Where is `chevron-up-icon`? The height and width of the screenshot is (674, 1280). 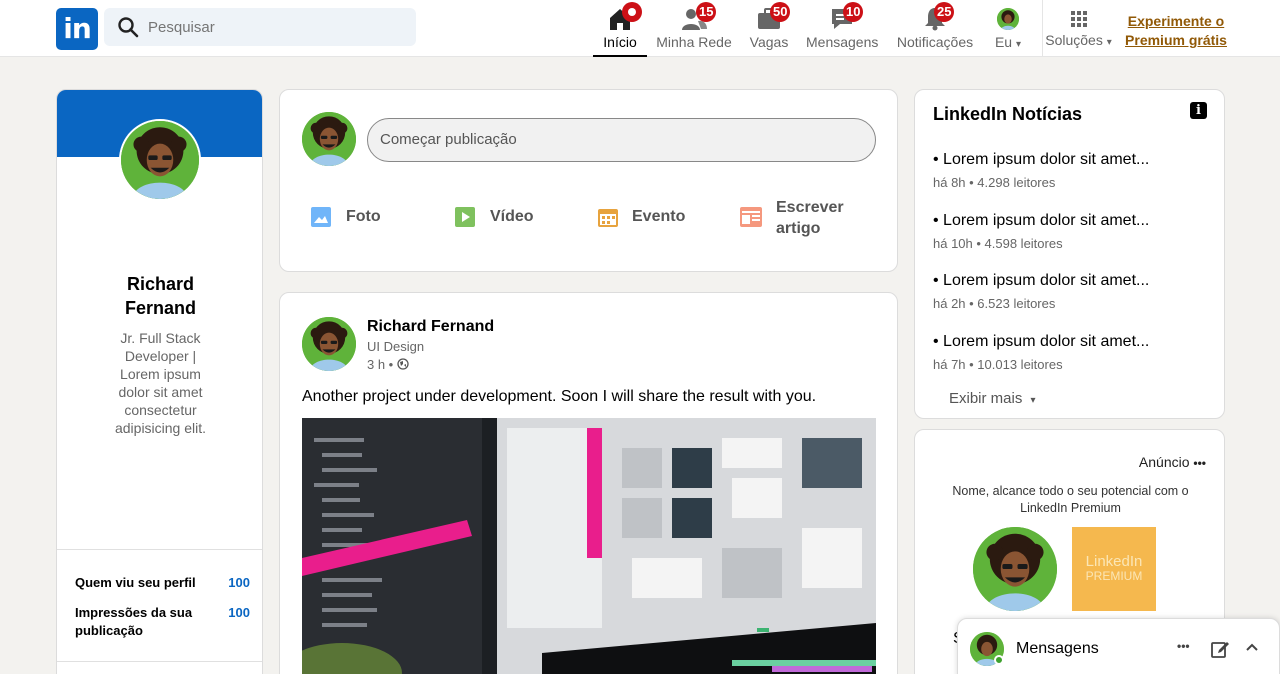
chevron-up-icon is located at coordinates (1252, 647).